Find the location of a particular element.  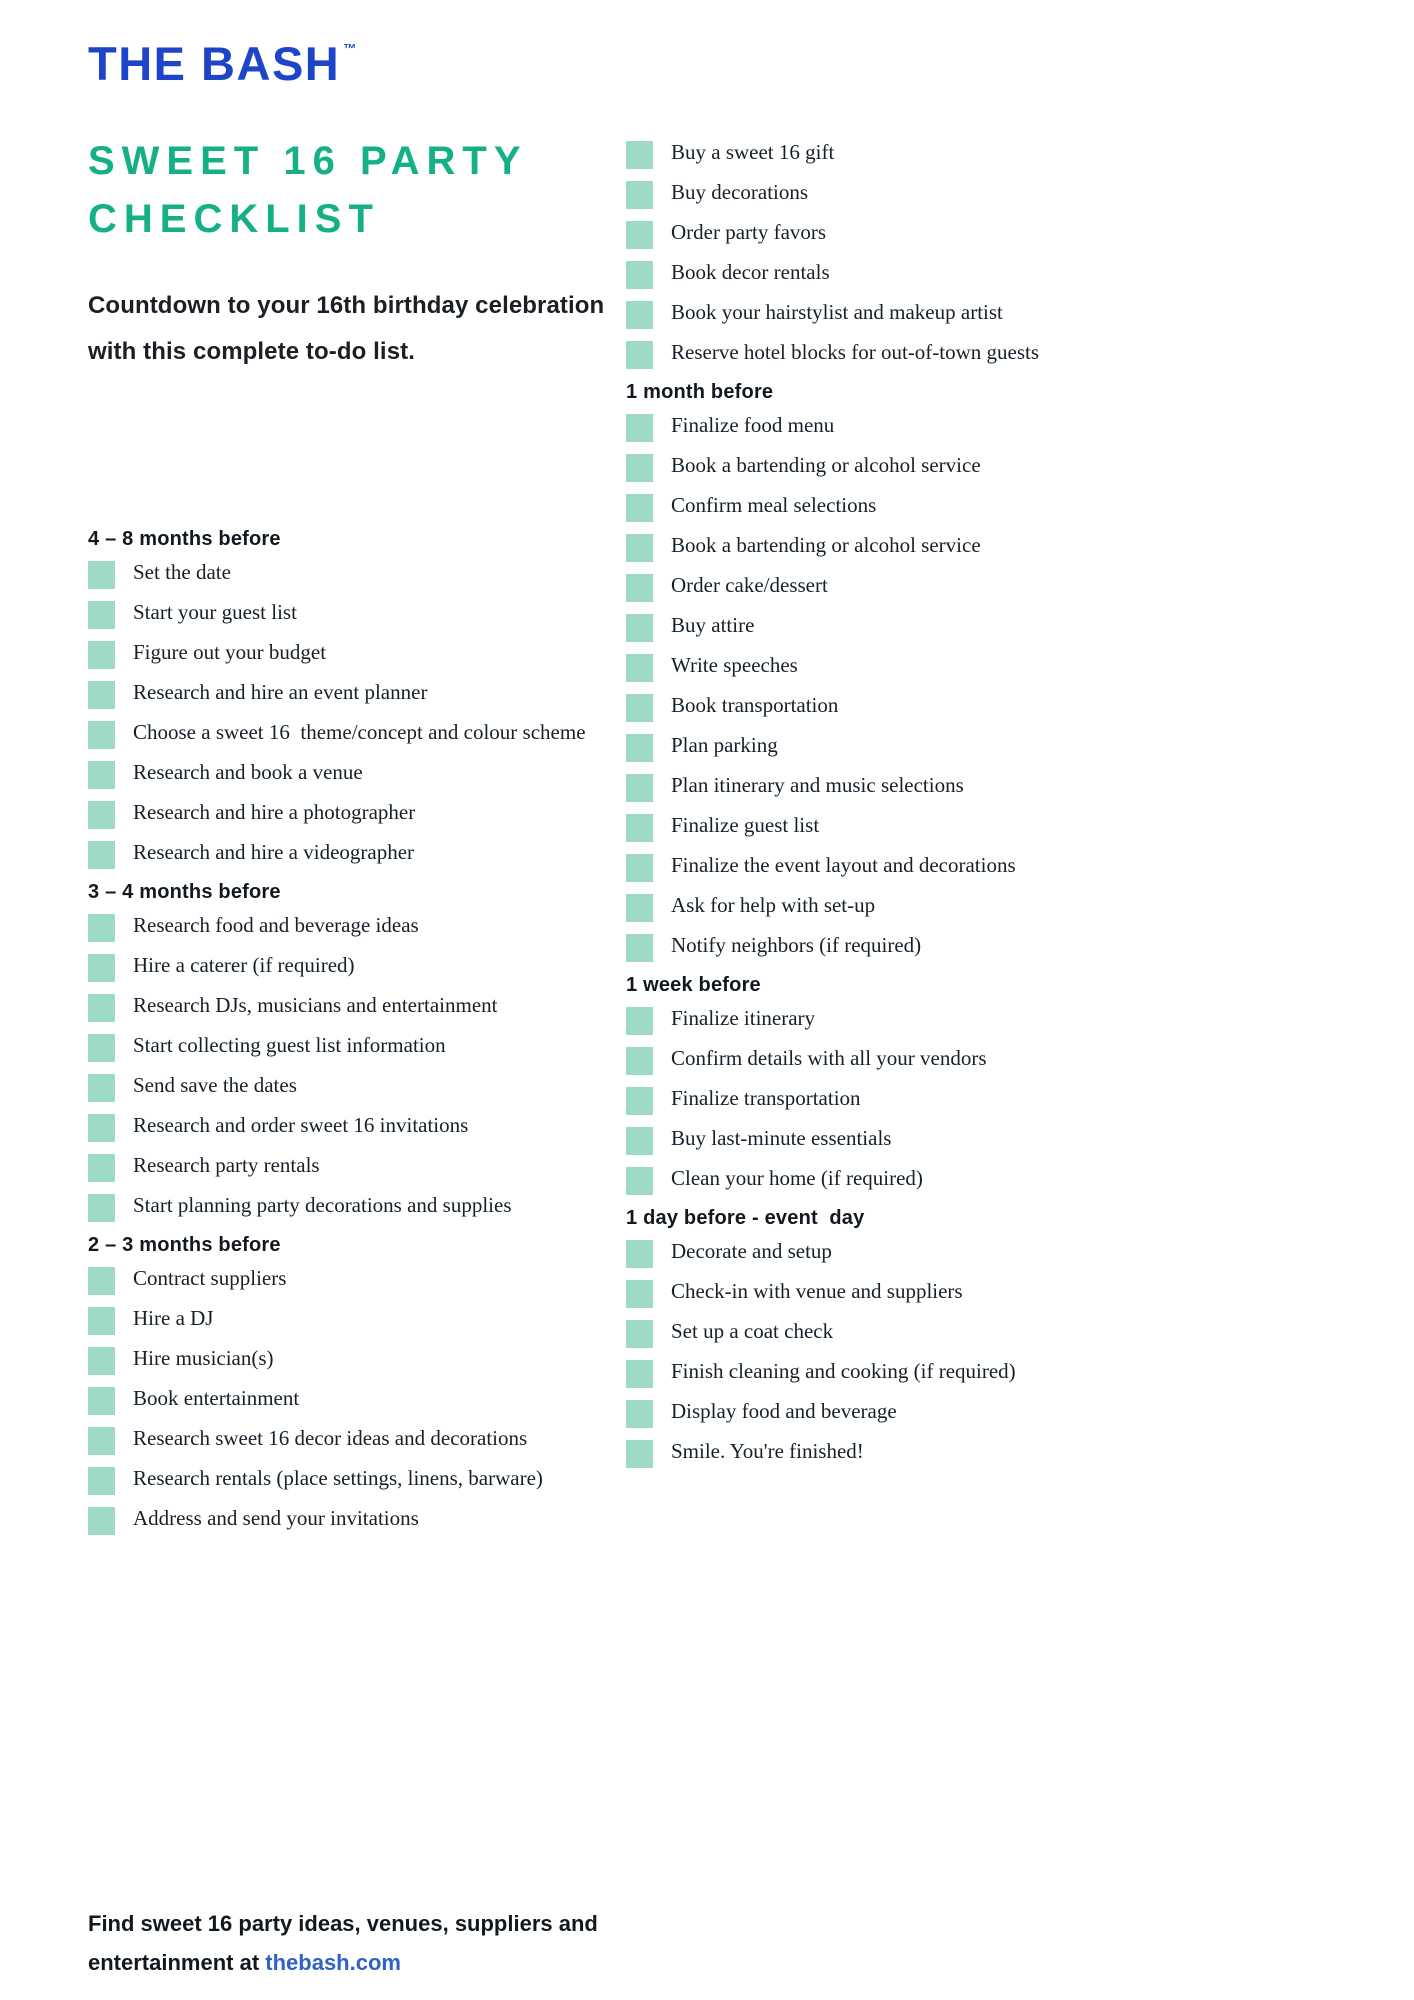

checklist-item: Order party favors is located at coordinates (976, 237).